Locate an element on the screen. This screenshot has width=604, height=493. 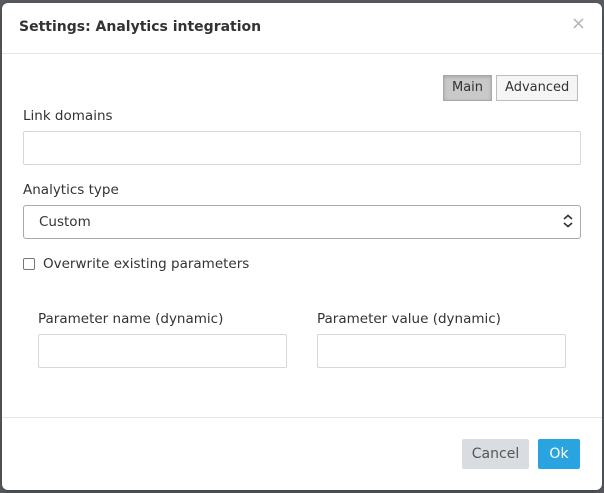
overwrite-row: Overwrite existing parameters is located at coordinates (136, 264).